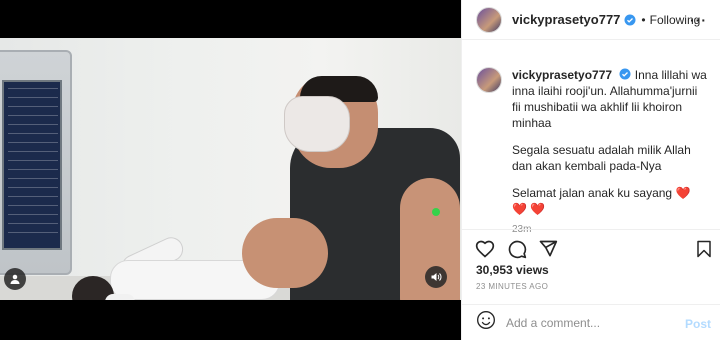 The width and height of the screenshot is (720, 340). Describe the element at coordinates (15, 279) in the screenshot. I see `user-tag-icon` at that location.